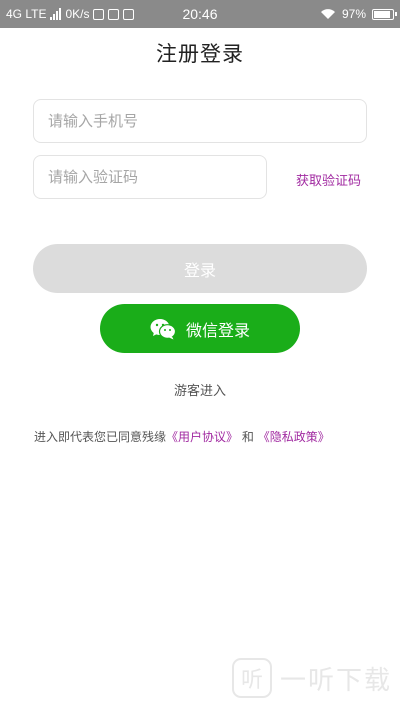  What do you see at coordinates (217, 330) in the screenshot?
I see `wechat-login-label: 微信登录` at bounding box center [217, 330].